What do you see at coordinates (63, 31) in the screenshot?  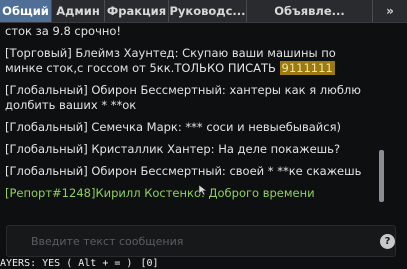 I see `chat-message: сток за 9.8 срочно!` at bounding box center [63, 31].